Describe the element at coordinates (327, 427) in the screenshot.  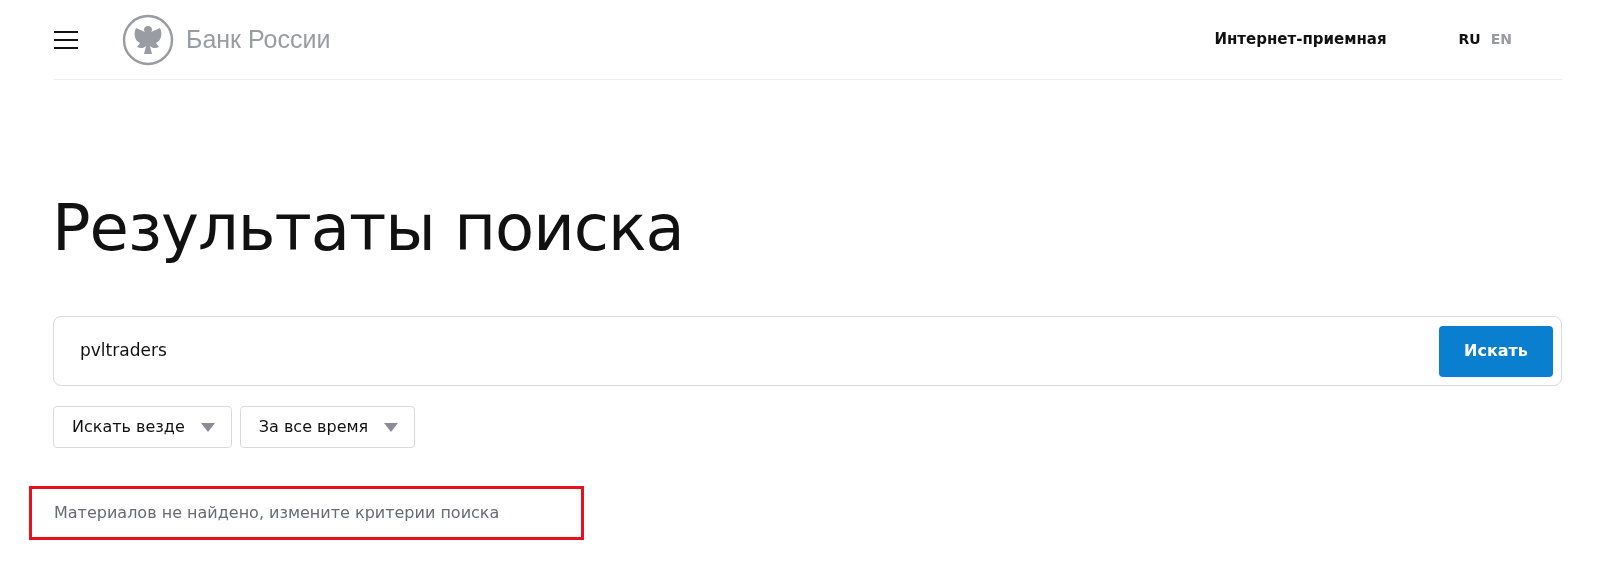
I see `filter-dropdown: За все время` at that location.